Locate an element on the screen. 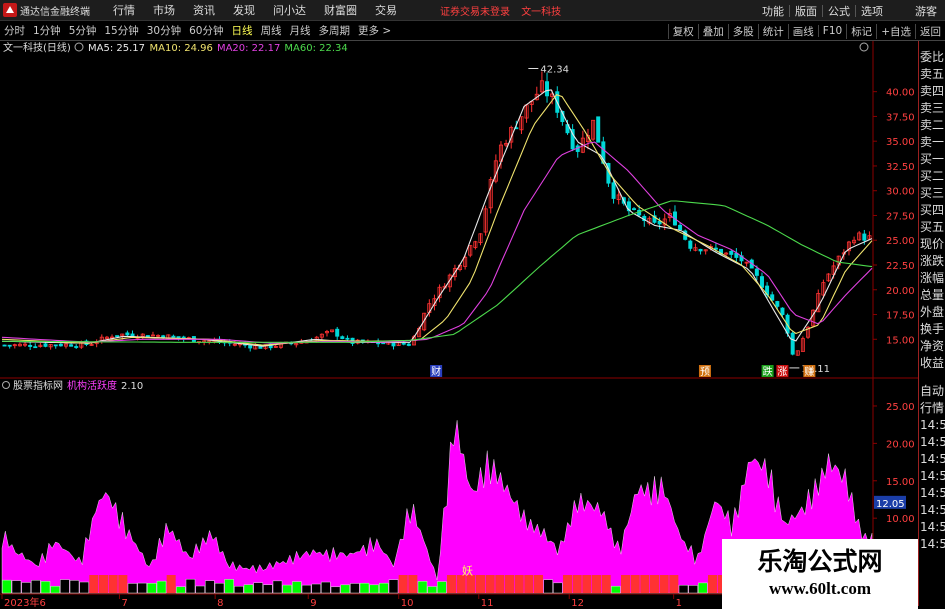 Image resolution: width=945 pixels, height=609 pixels. y-tick-label-8: 20.00 is located at coordinates (900, 291).